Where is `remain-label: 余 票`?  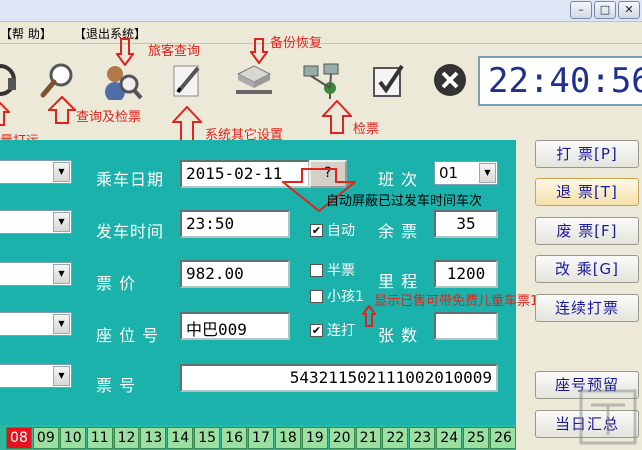
remain-label: 余 票 is located at coordinates (398, 231).